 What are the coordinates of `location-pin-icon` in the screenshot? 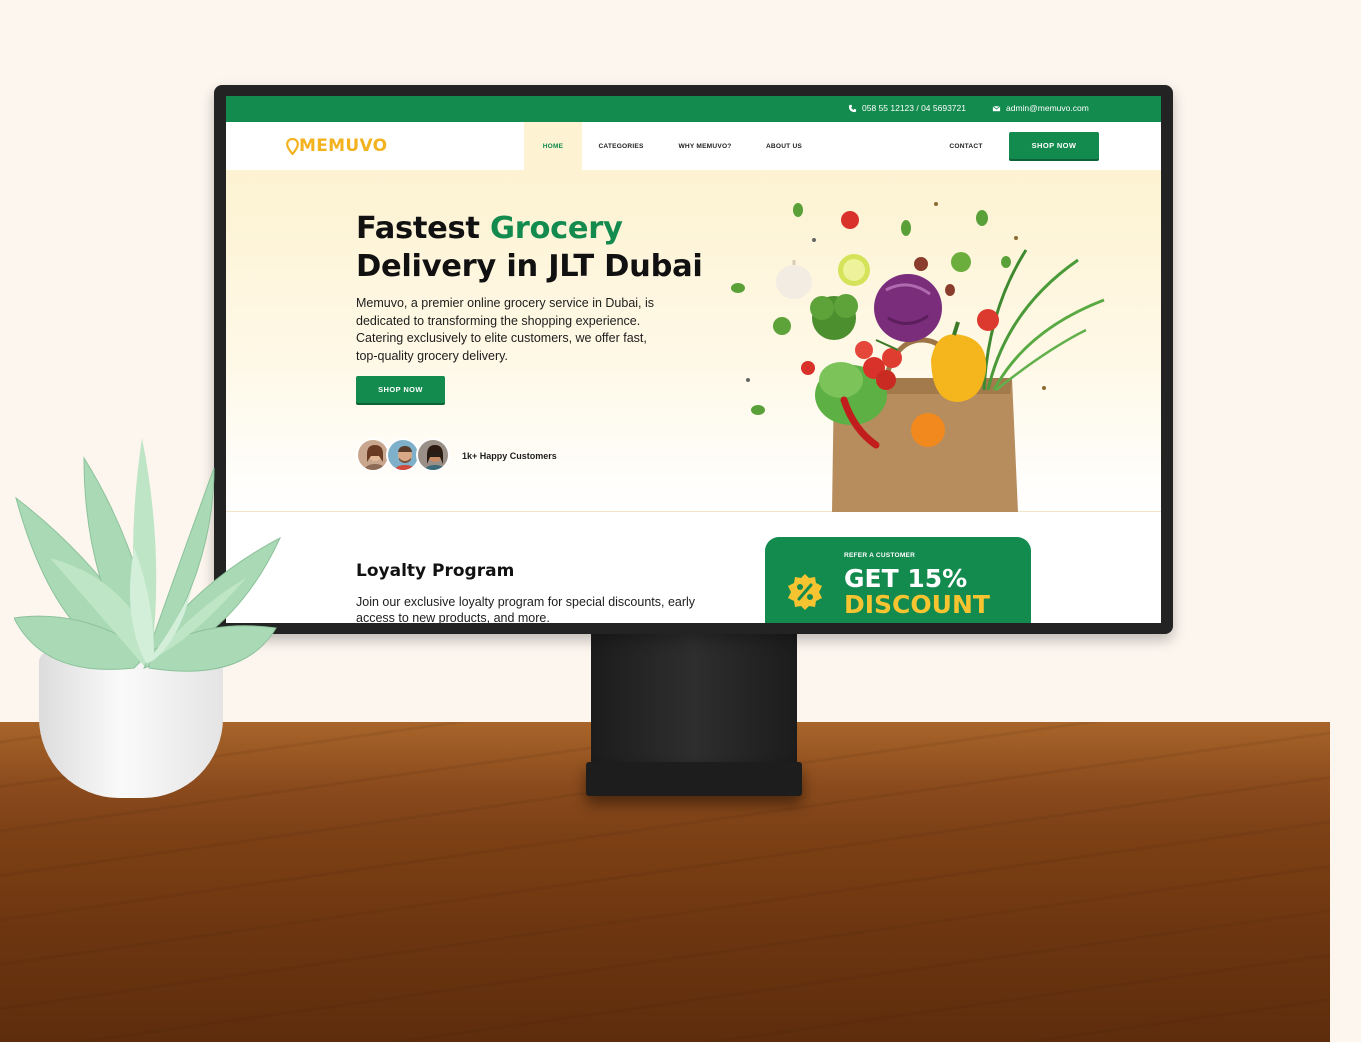 It's located at (292, 146).